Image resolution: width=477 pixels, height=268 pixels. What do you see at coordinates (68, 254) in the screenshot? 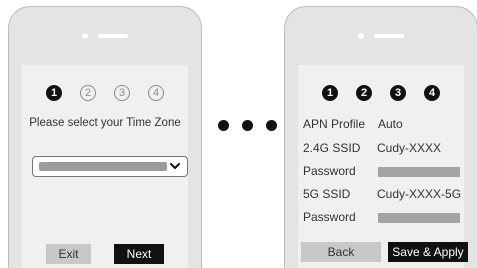
I see `exit-button: Exit` at bounding box center [68, 254].